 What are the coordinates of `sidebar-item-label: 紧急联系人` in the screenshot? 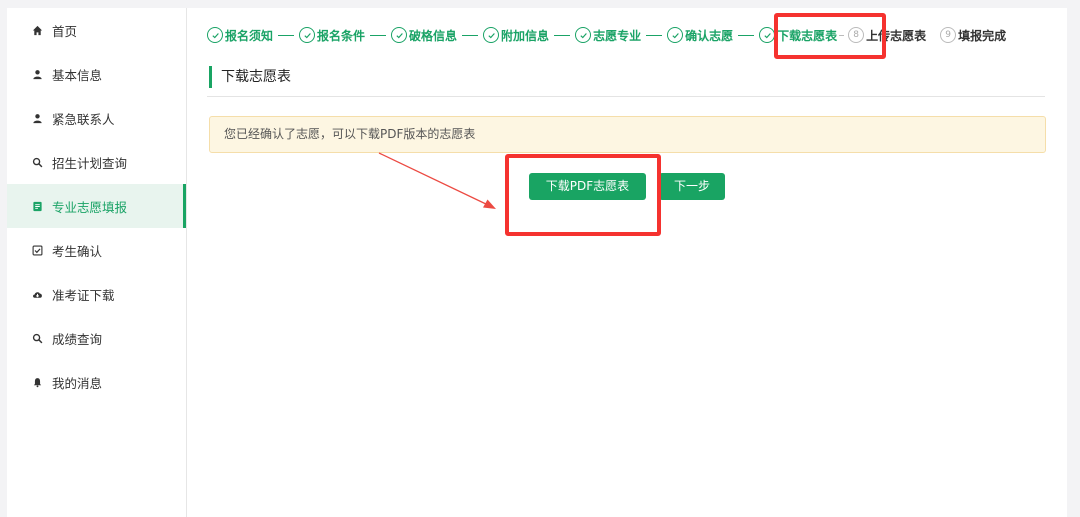 It's located at (83, 119).